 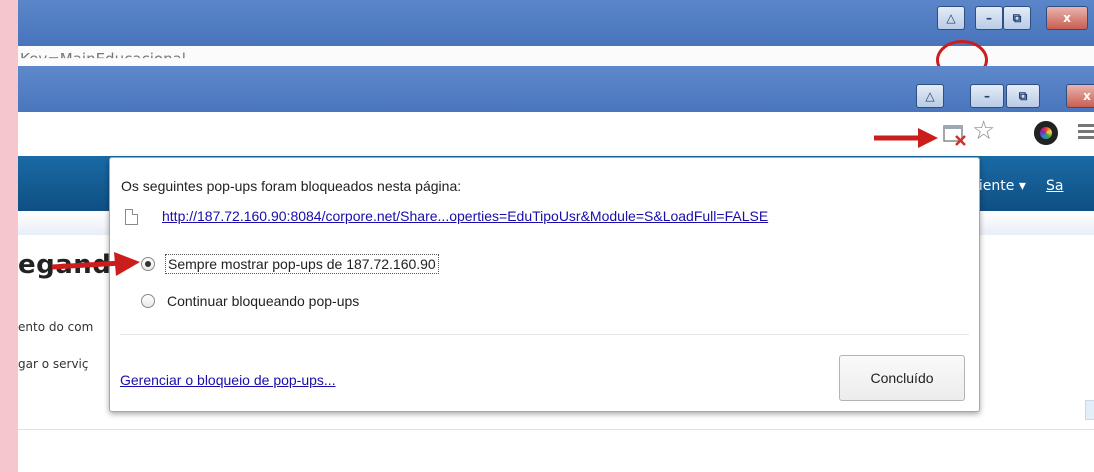 I want to click on option-always-show: Sempre mostrar pop-ups de 187.72.160.90, so click(x=290, y=264).